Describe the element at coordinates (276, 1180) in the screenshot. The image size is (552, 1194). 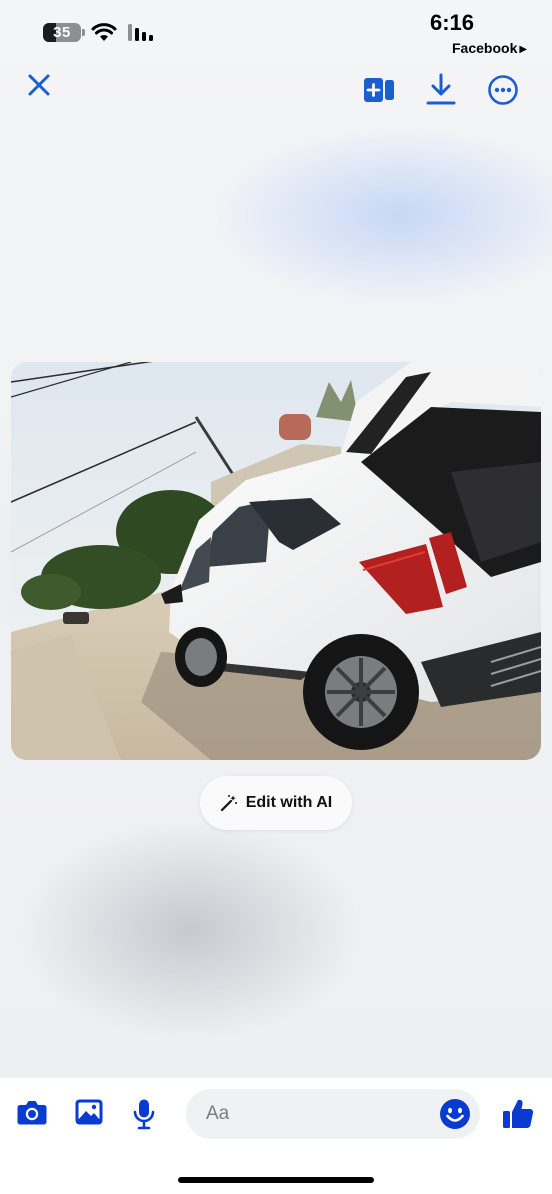
I see `home-indicator` at that location.